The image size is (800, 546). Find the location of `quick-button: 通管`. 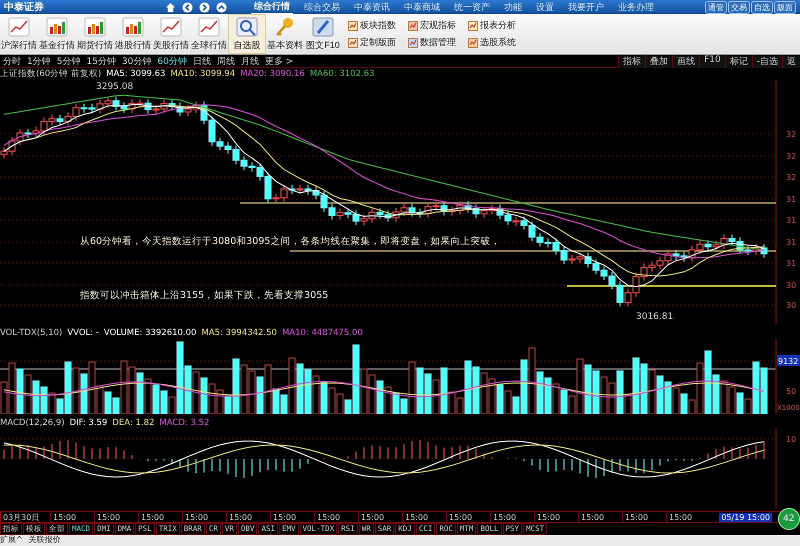

quick-button: 通管 is located at coordinates (716, 7).